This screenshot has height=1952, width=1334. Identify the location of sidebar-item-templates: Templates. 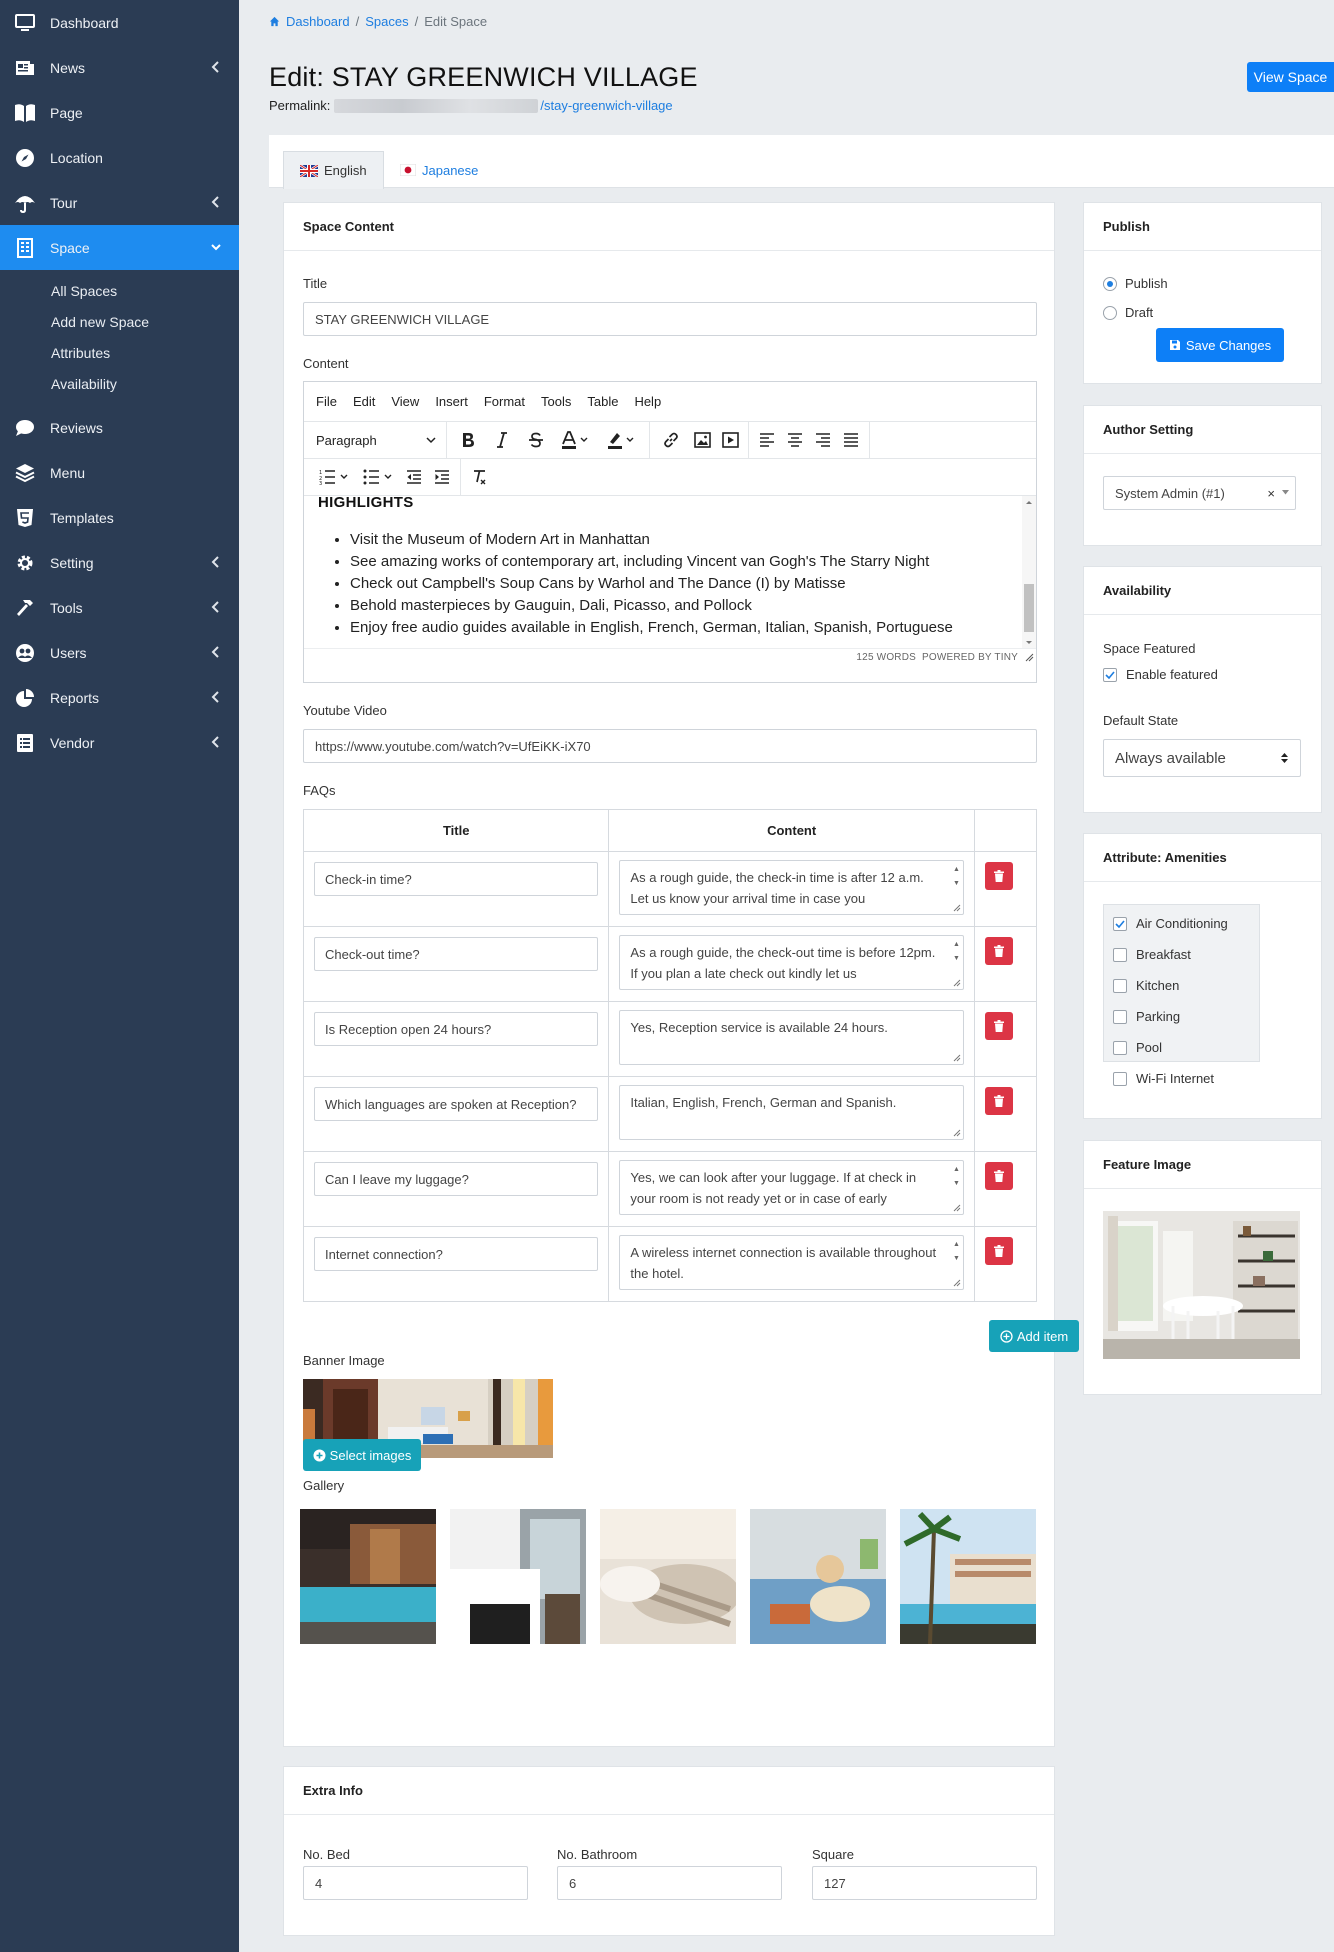
(119, 517).